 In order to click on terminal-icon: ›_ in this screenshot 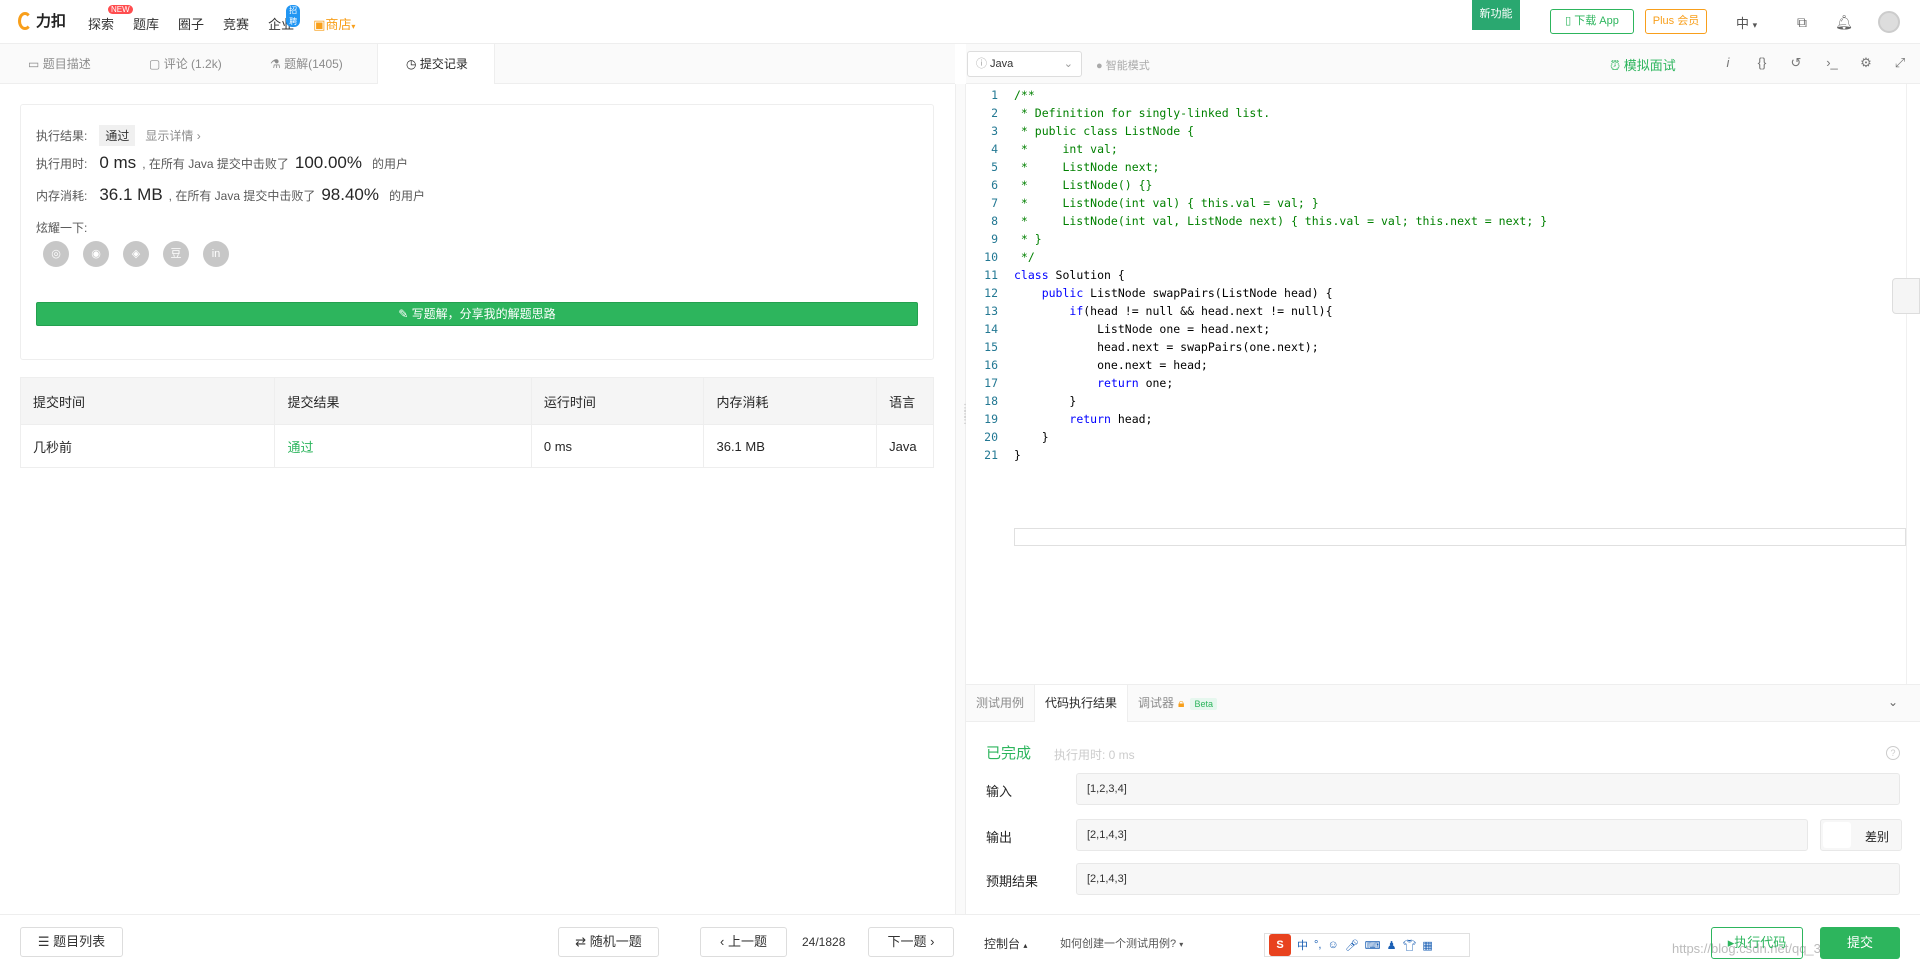, I will do `click(1832, 62)`.